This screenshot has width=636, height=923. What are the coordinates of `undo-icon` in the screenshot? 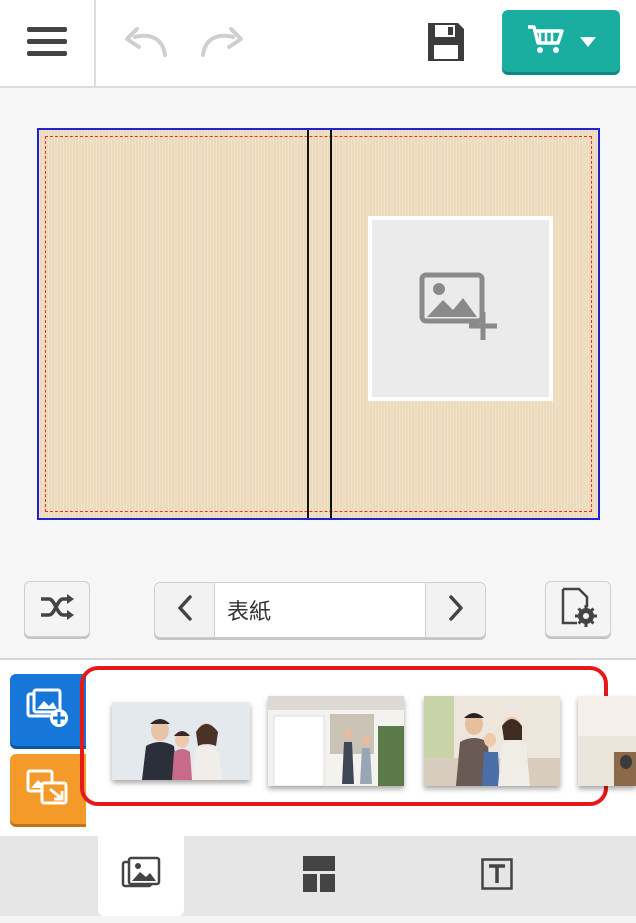 It's located at (146, 44).